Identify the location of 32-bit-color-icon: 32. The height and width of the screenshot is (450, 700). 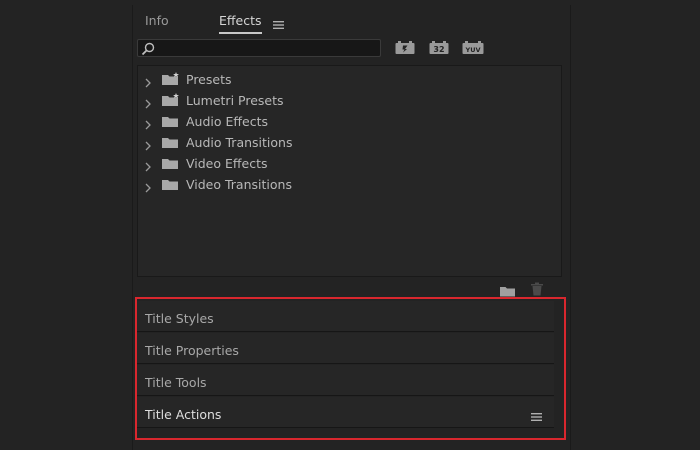
(439, 49).